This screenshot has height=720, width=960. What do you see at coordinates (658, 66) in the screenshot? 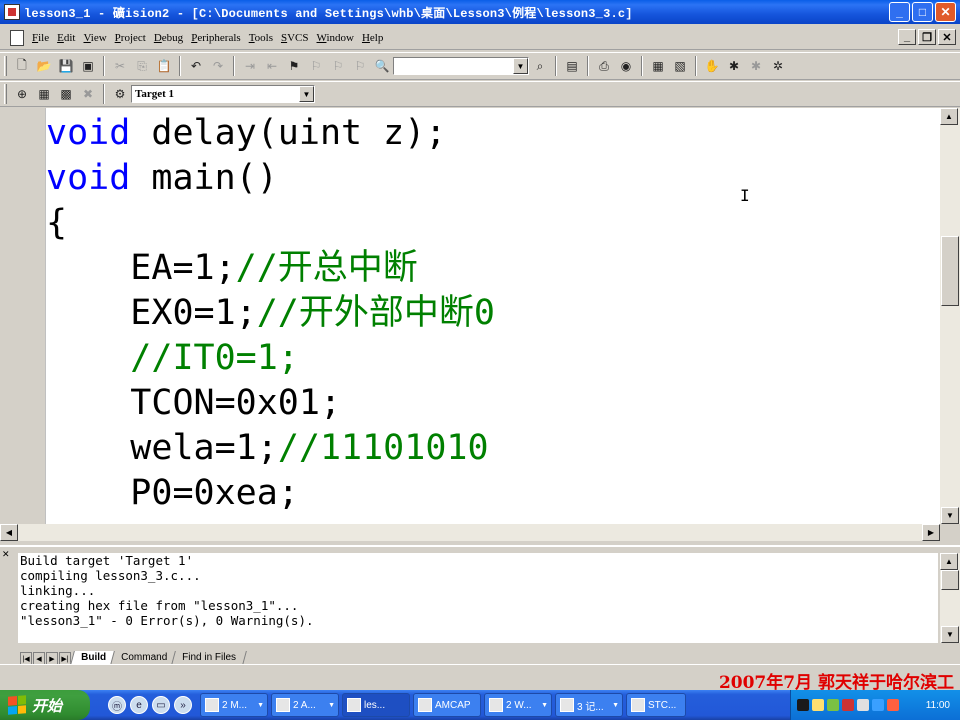
I see `project-window-icon: ▦` at bounding box center [658, 66].